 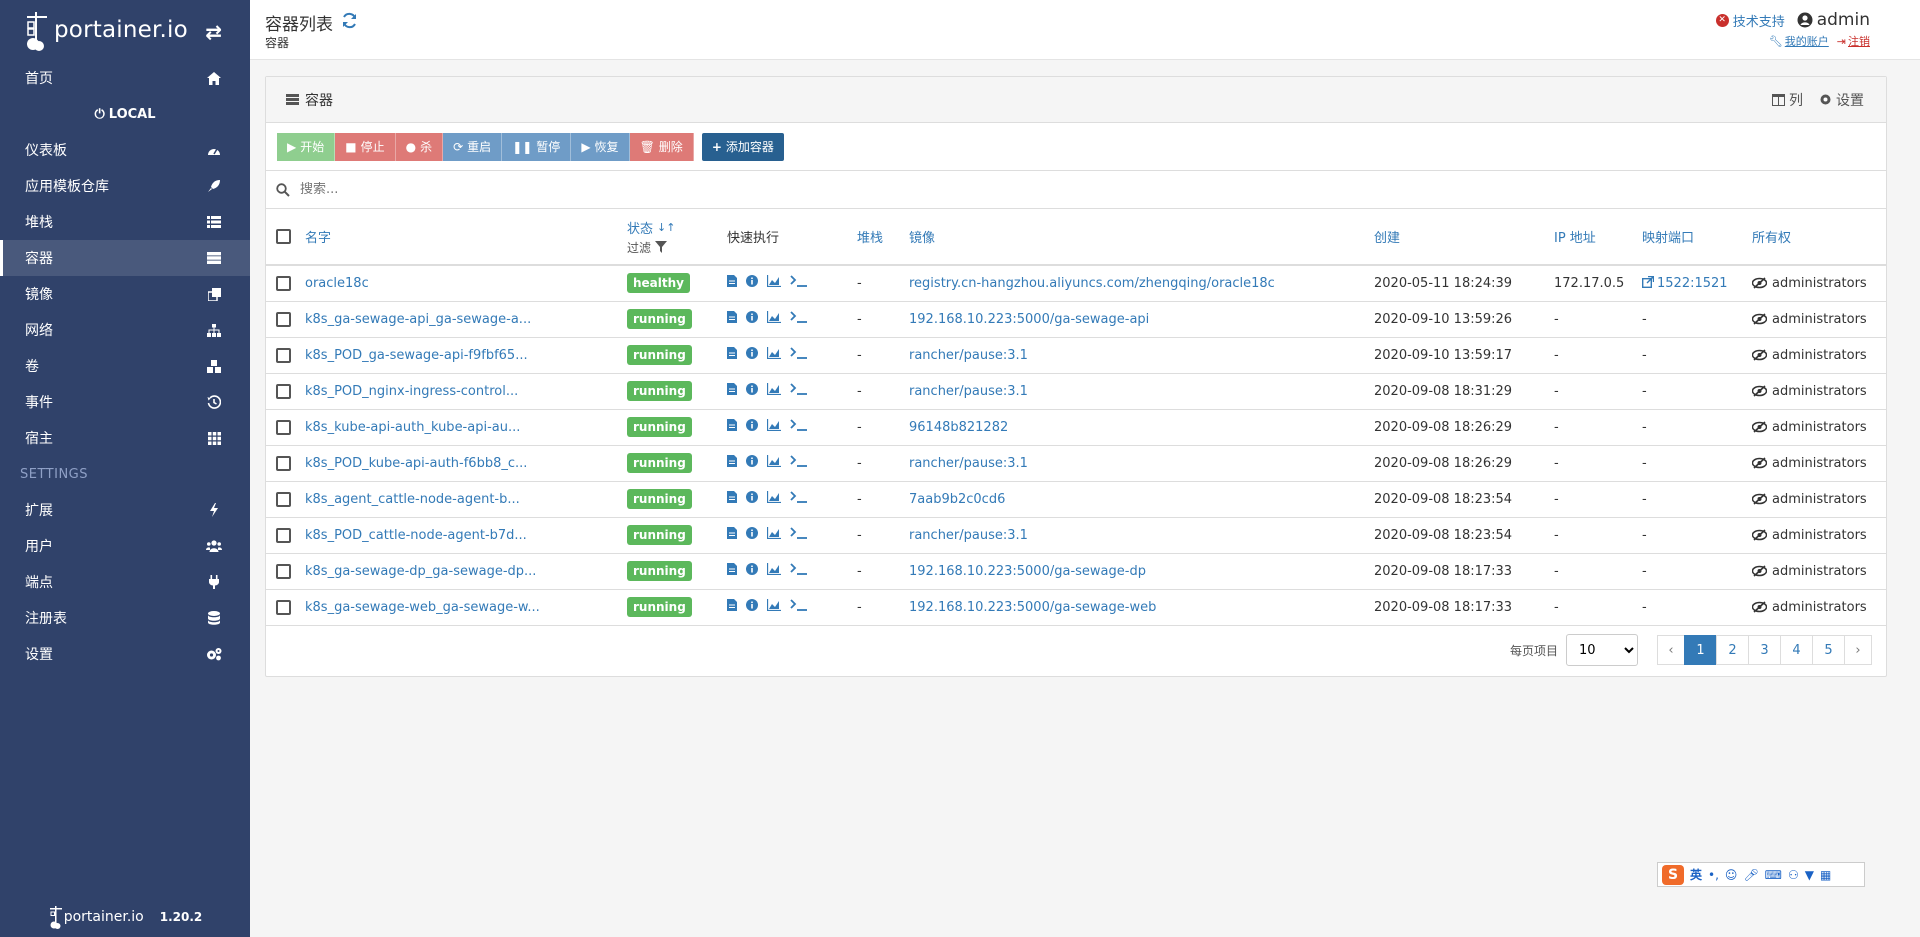 I want to click on skin-icon: ▼, so click(x=1809, y=875).